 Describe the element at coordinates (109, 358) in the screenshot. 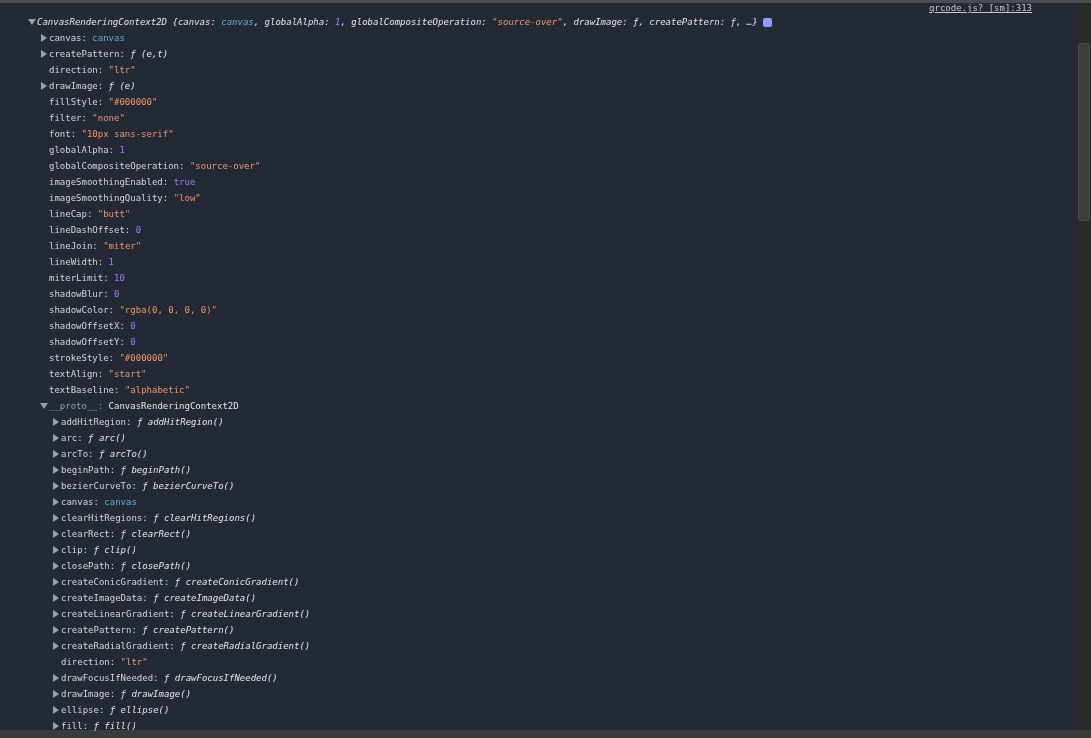

I see `property-entry: strokeStyle: "#000000"` at that location.